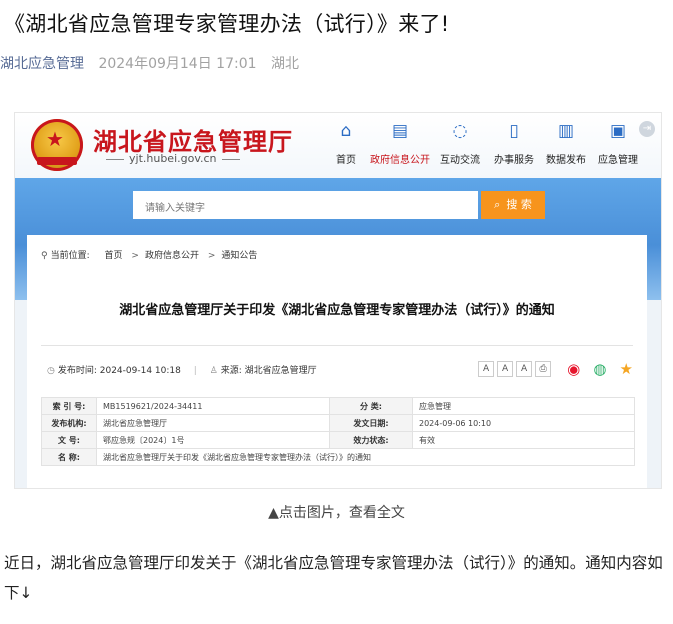 This screenshot has height=624, width=673. I want to click on font-small-button: A, so click(524, 368).